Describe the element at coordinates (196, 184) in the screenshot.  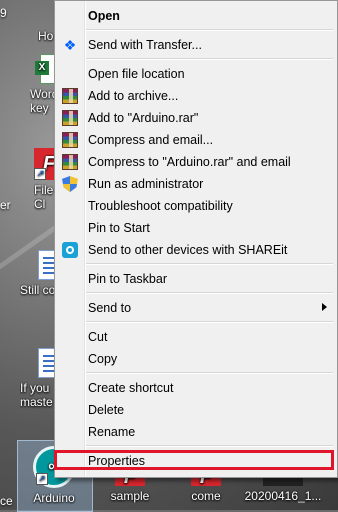
I see `menu-item-run-as-administrator: Run as administrator` at that location.